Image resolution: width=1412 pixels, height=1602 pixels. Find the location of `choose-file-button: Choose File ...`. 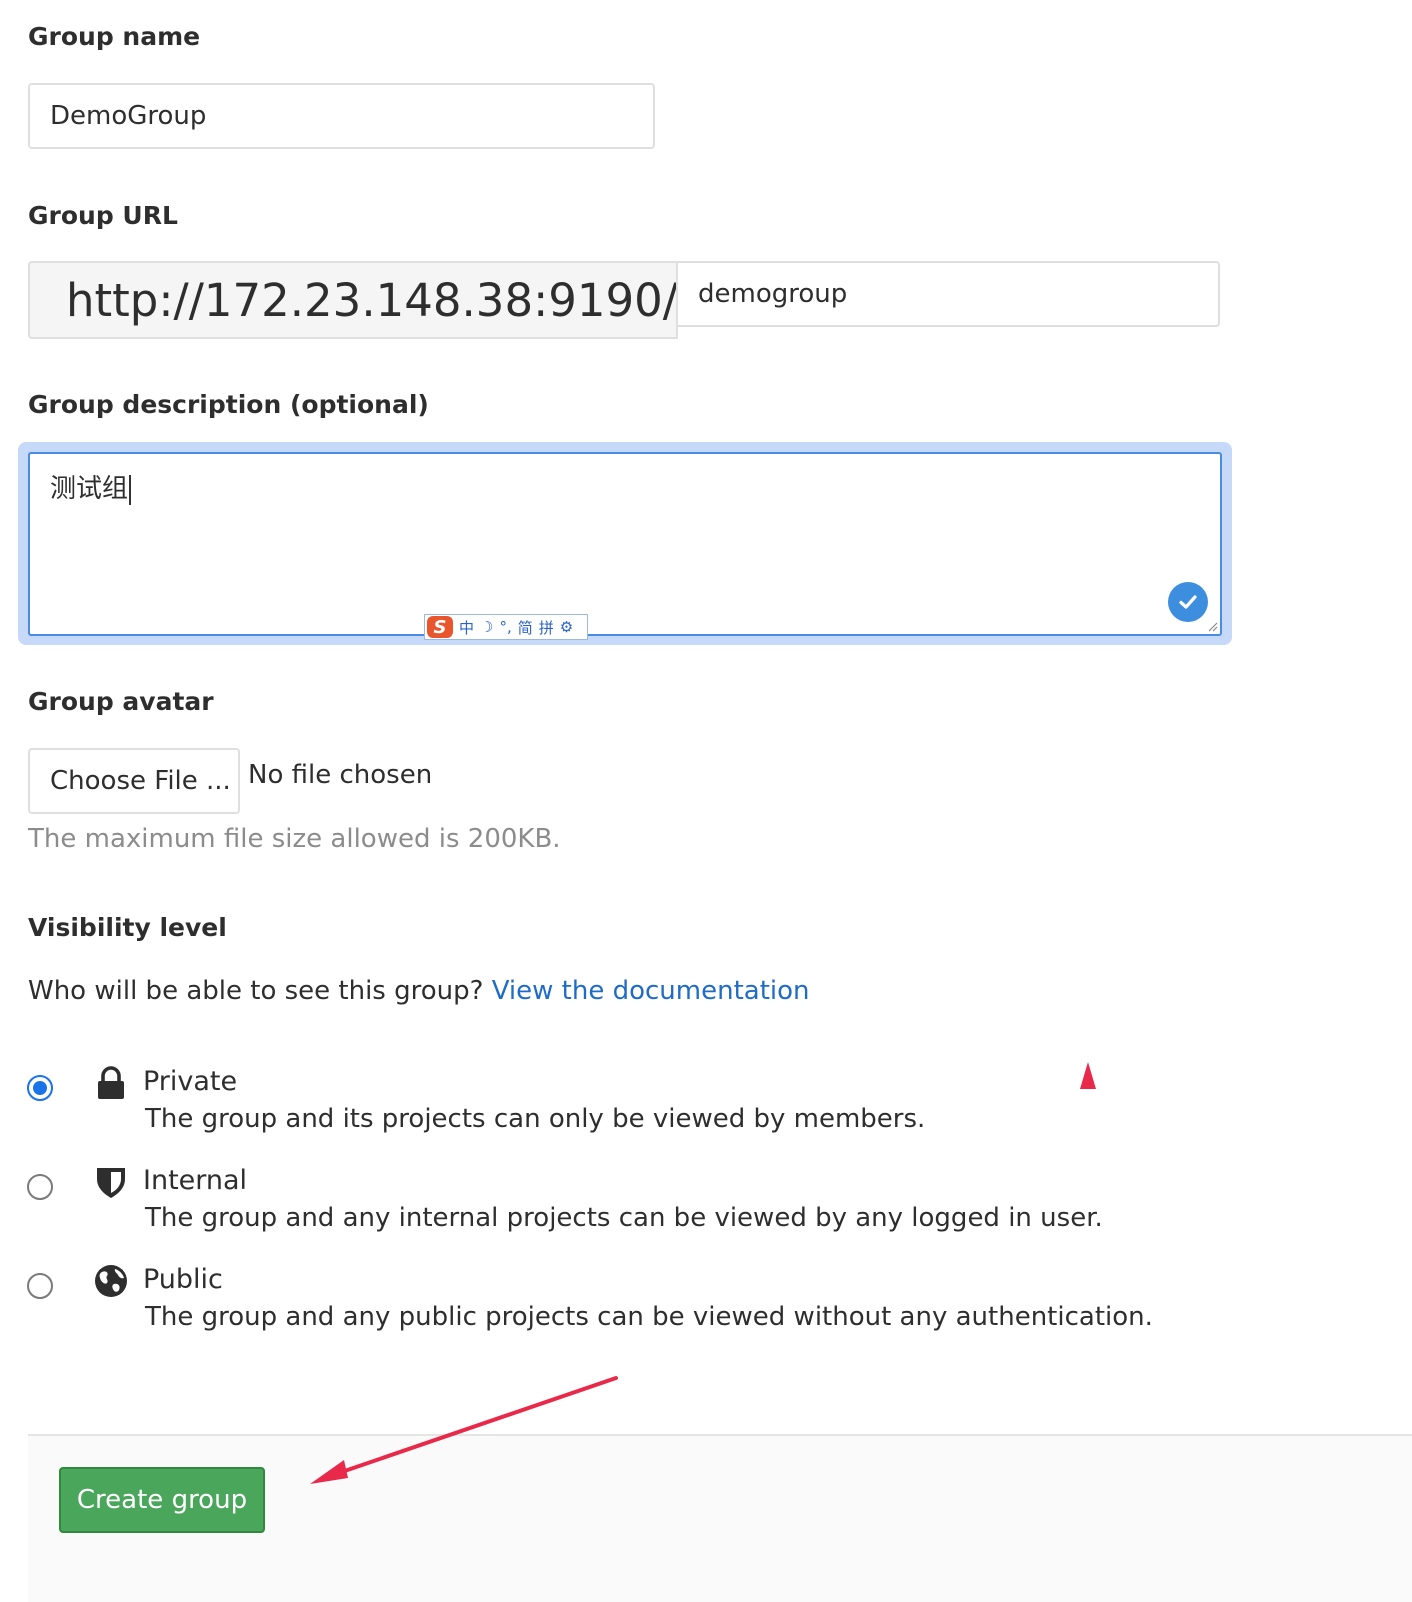

choose-file-button: Choose File ... is located at coordinates (134, 781).